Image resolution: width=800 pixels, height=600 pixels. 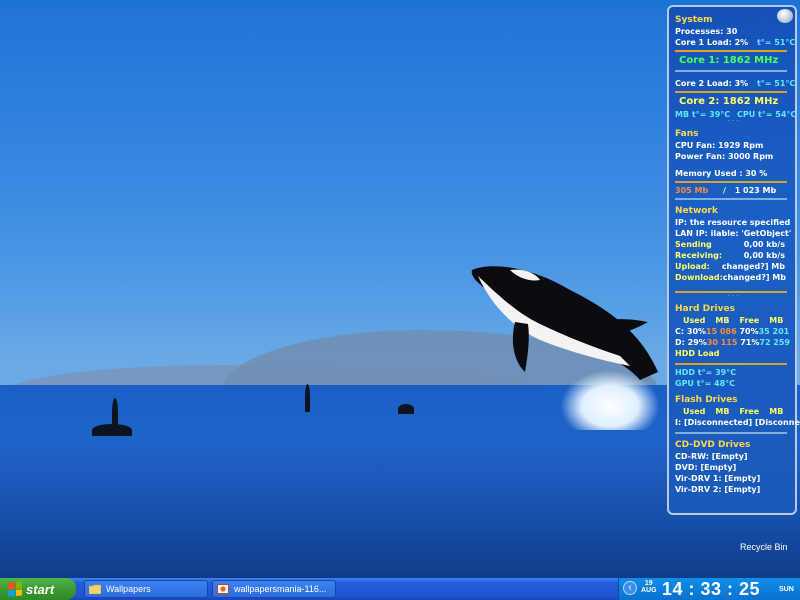 What do you see at coordinates (733, 190) in the screenshot?
I see `memory-amount-row: 305 Mb / 1 023 Mb` at bounding box center [733, 190].